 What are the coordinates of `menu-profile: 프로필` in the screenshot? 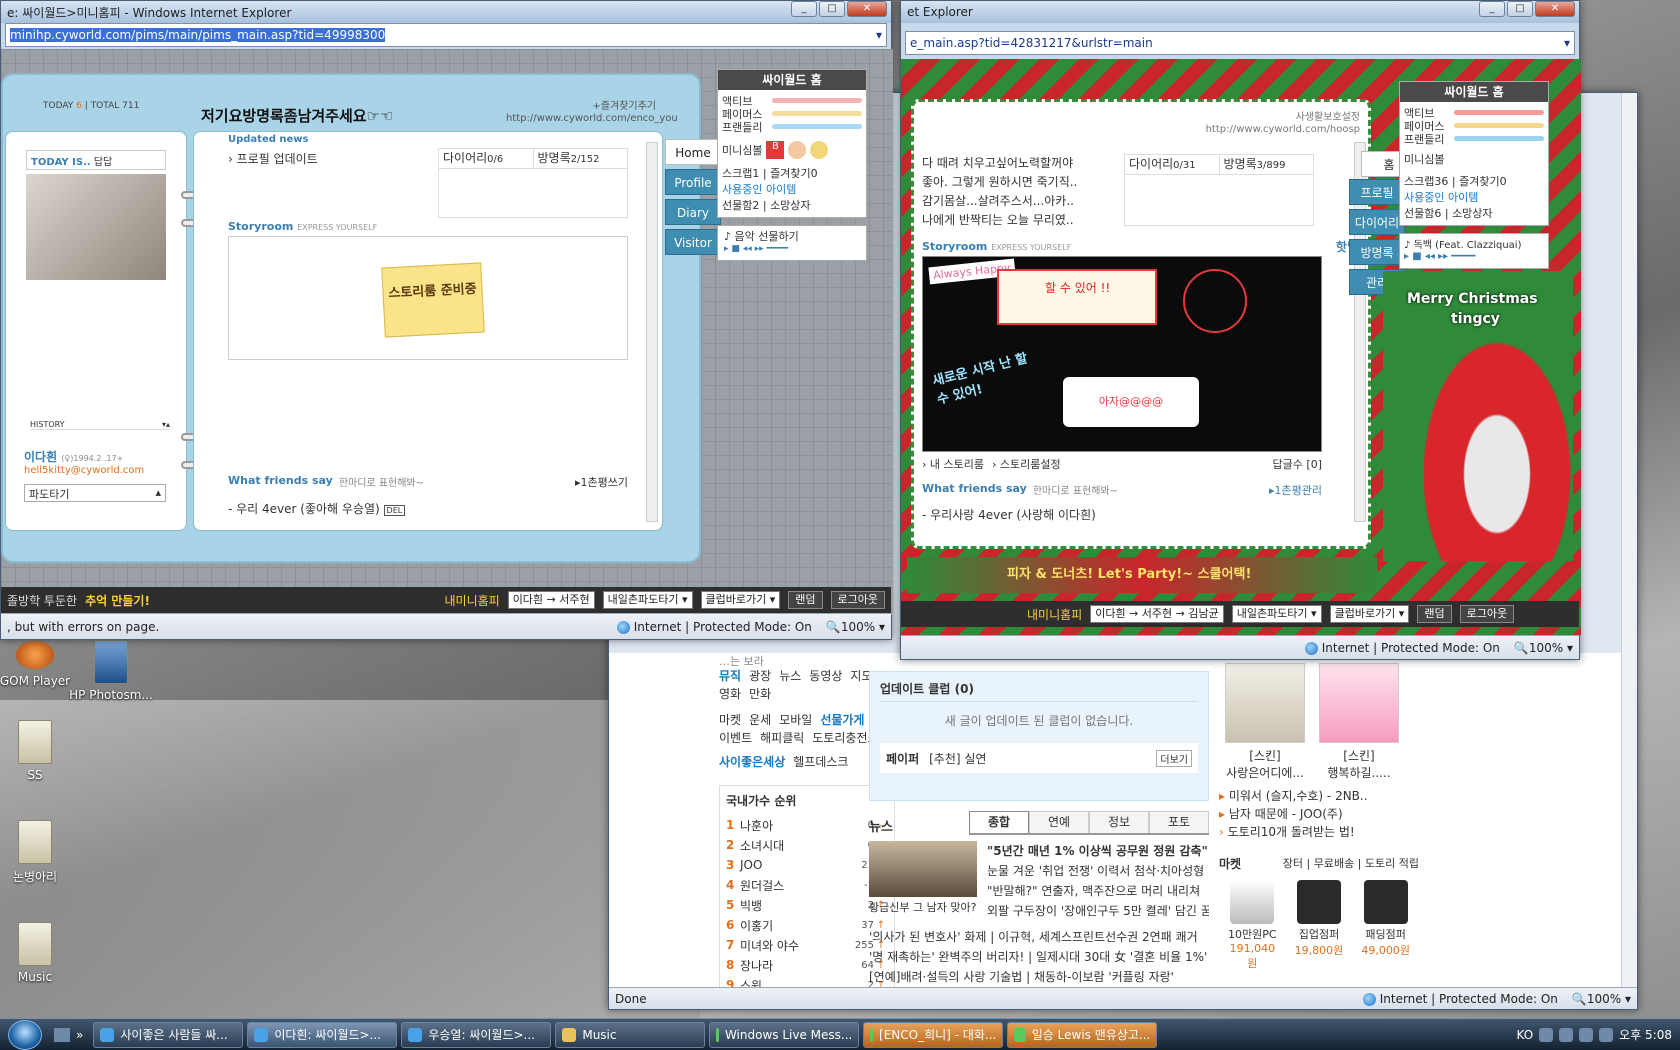 It's located at (1377, 192).